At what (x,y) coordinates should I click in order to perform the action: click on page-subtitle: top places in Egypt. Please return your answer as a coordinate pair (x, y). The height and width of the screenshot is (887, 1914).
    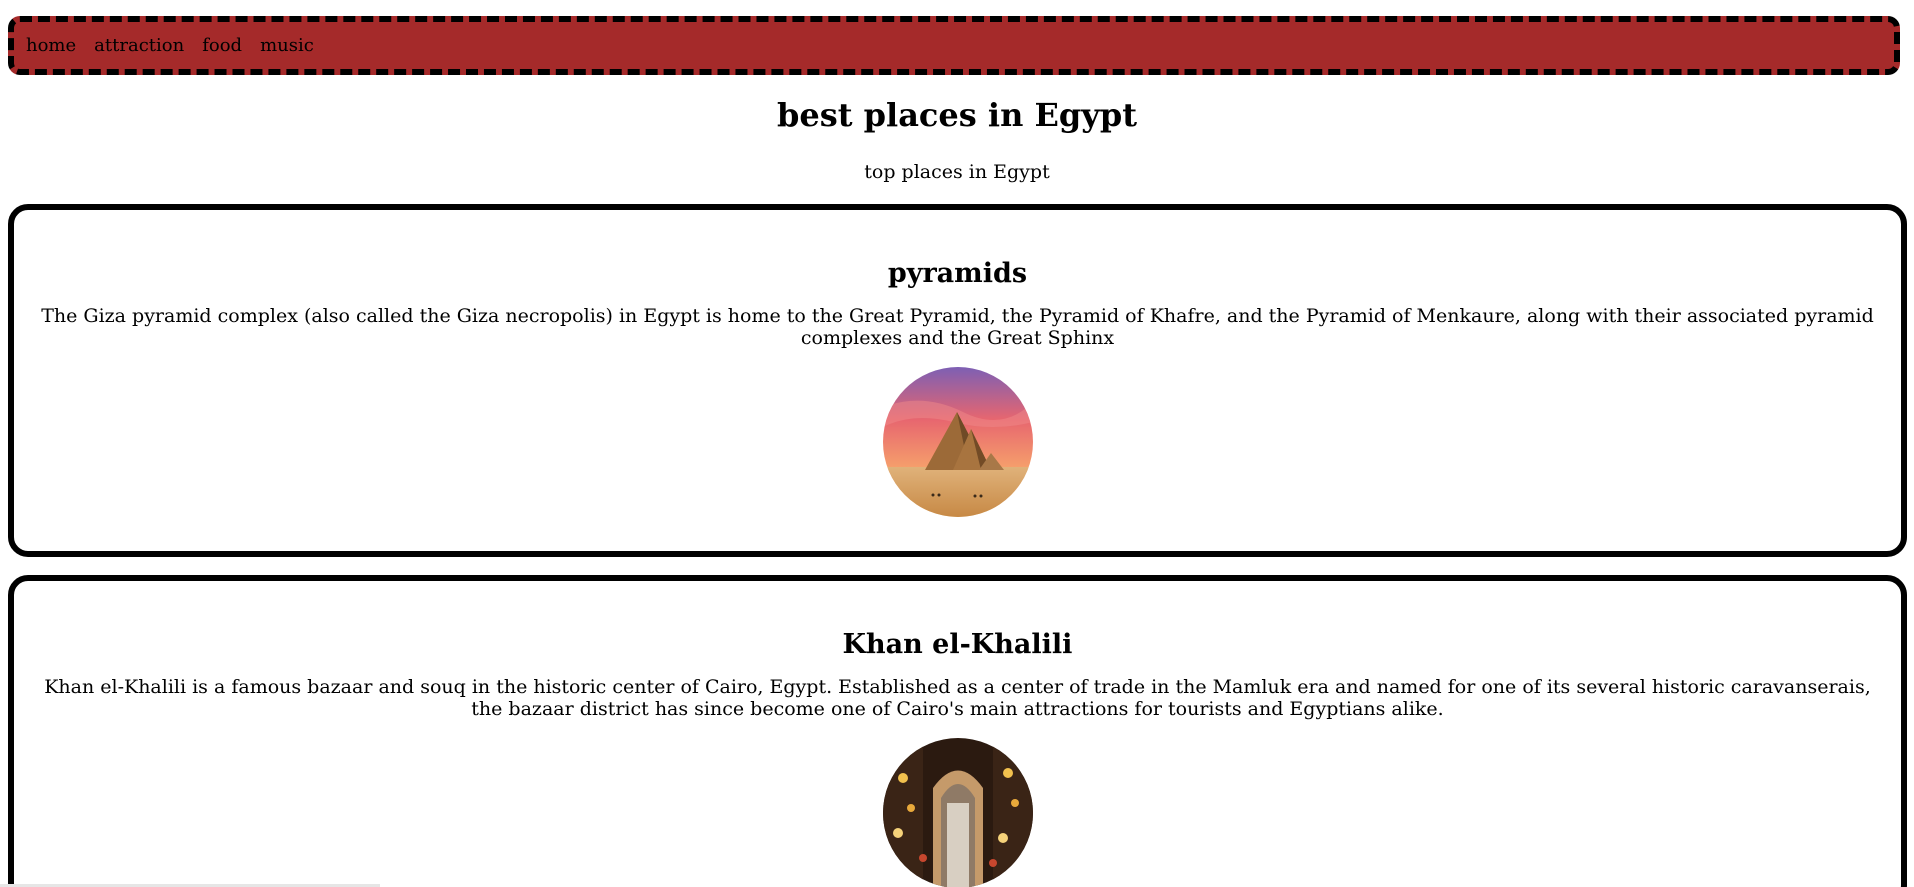
    Looking at the image, I should click on (957, 172).